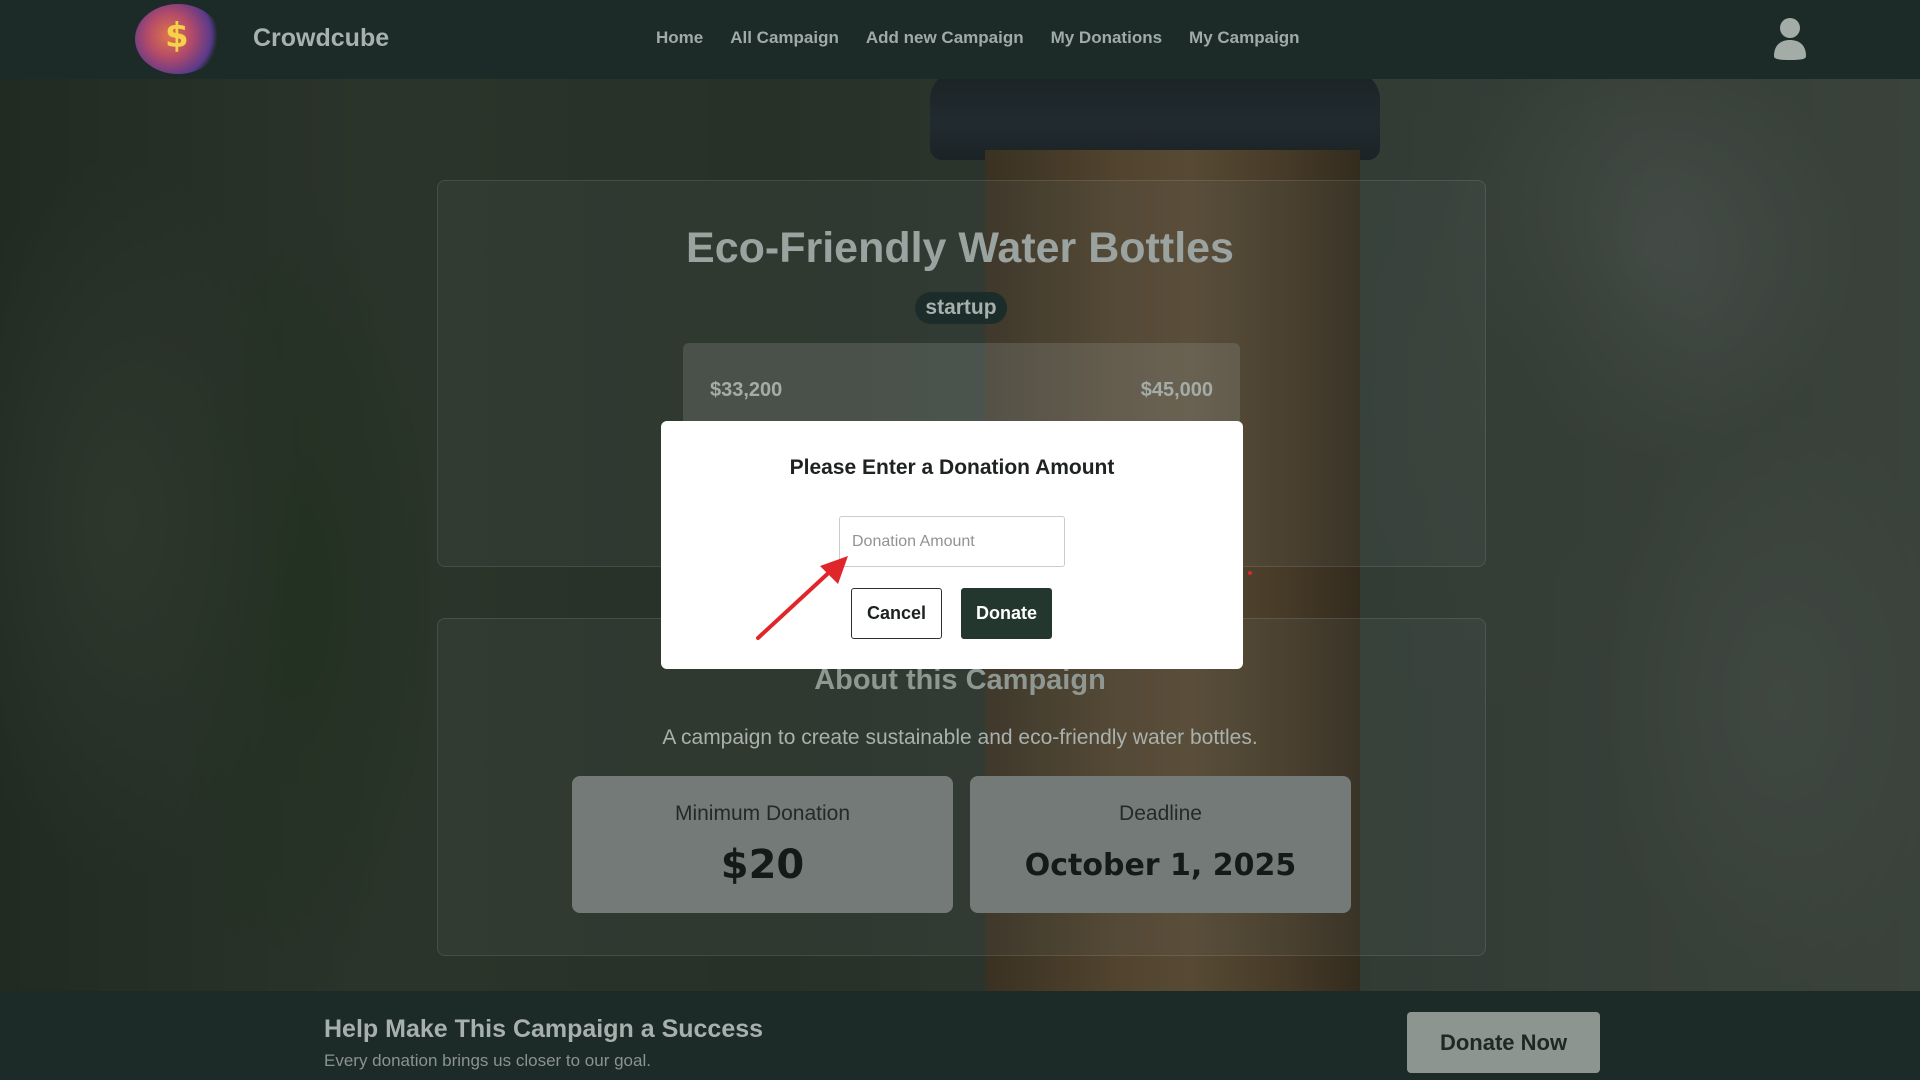 The image size is (1920, 1080). I want to click on nav-all-campaign: All Campaign, so click(784, 38).